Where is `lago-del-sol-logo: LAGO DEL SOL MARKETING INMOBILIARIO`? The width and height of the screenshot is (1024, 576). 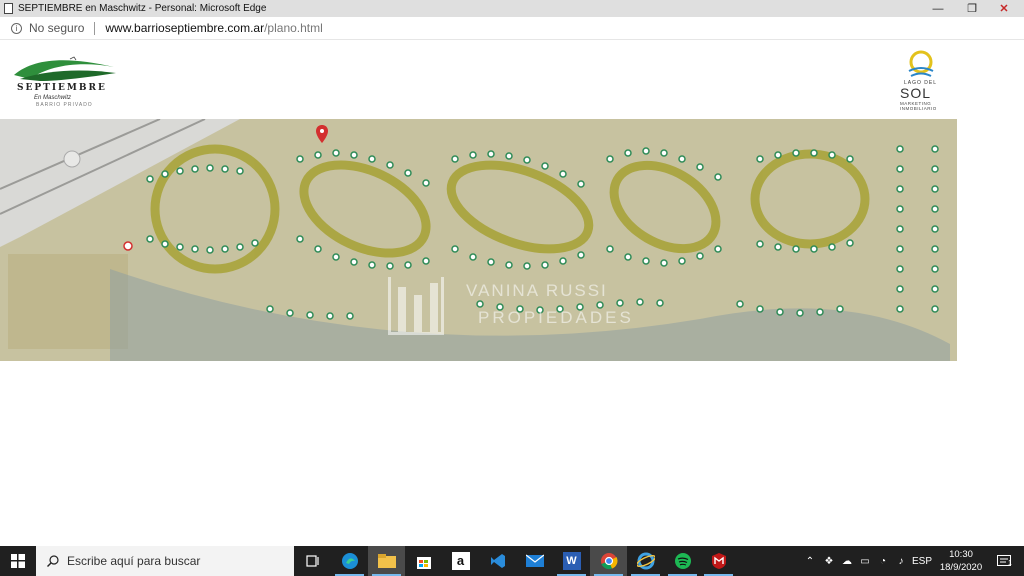
lago-del-sol-logo: LAGO DEL SOL MARKETING INMOBILIARIO is located at coordinates (921, 81).